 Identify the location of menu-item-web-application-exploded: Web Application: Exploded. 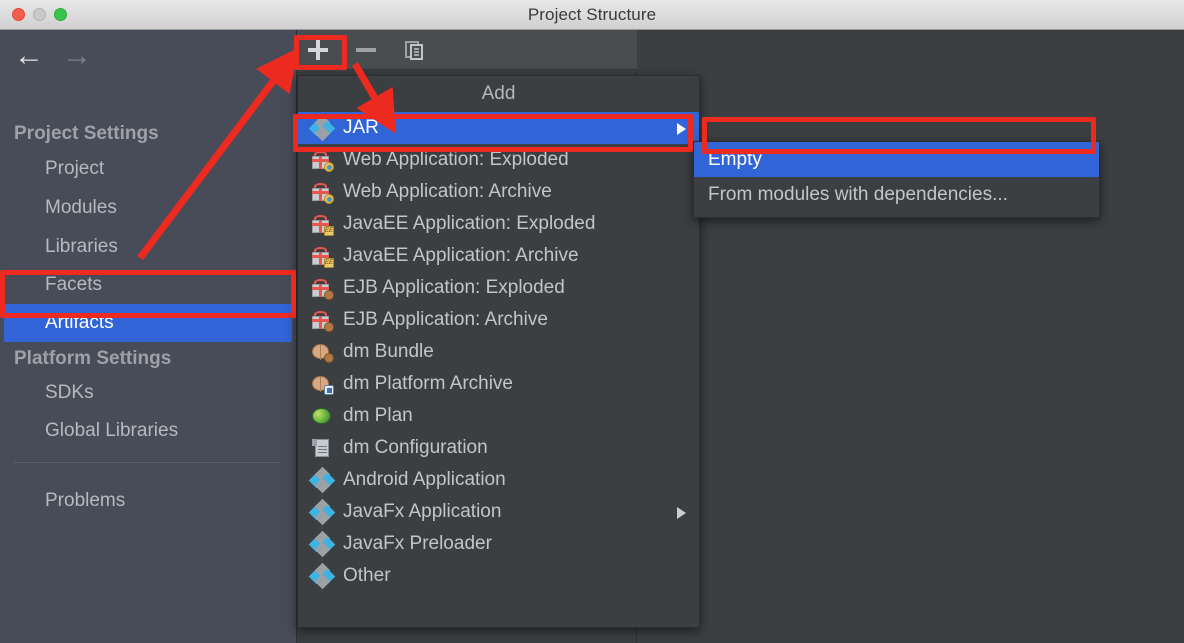
(498, 160).